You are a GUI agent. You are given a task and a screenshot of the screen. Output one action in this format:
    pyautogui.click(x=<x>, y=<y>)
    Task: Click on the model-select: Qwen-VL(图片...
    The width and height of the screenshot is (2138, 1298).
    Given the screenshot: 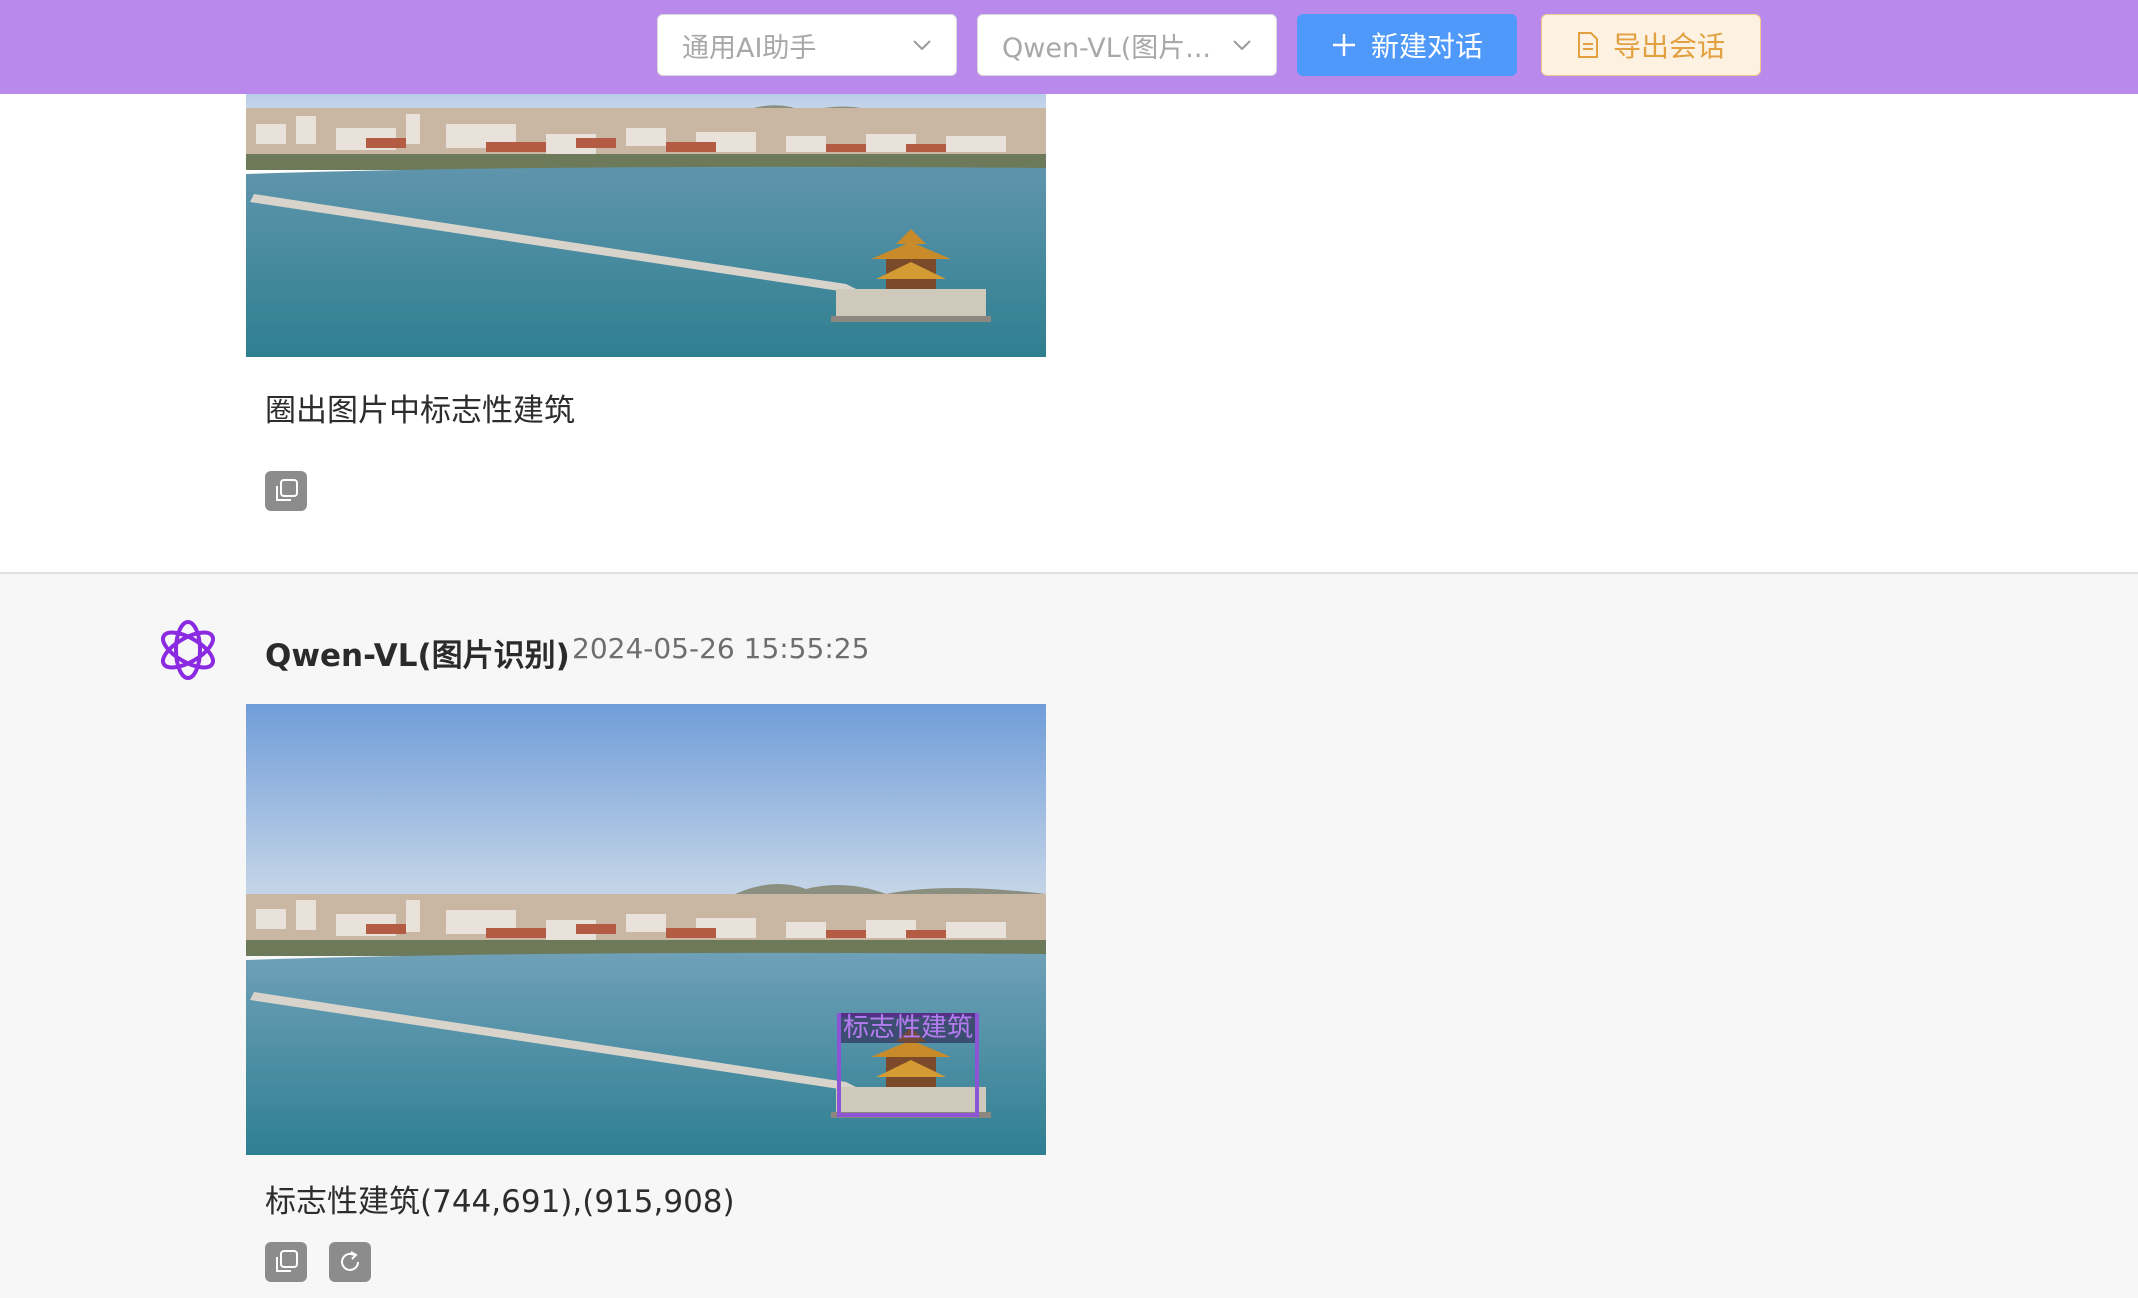 What is the action you would take?
    pyautogui.click(x=1127, y=45)
    